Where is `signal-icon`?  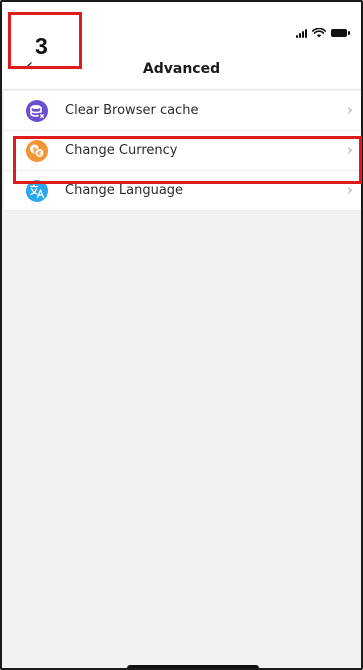 signal-icon is located at coordinates (301, 33).